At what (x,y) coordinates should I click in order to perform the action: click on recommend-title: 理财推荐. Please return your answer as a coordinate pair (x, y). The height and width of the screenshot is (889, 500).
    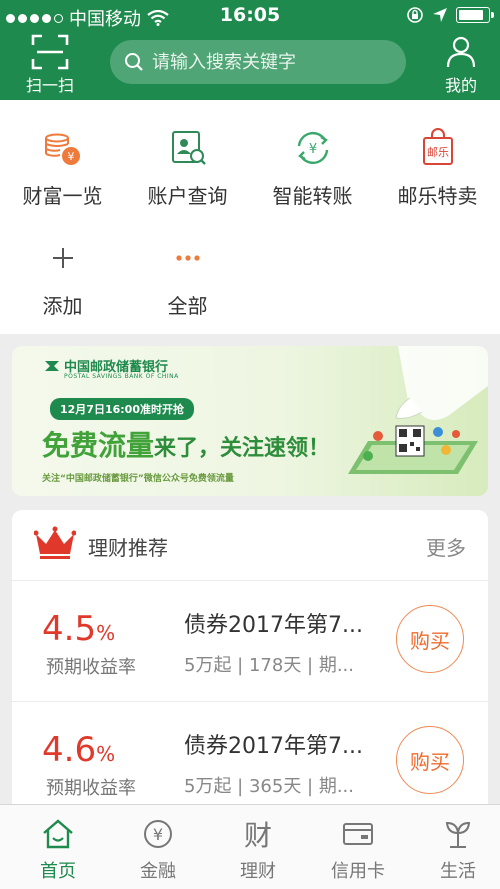
    Looking at the image, I should click on (128, 548).